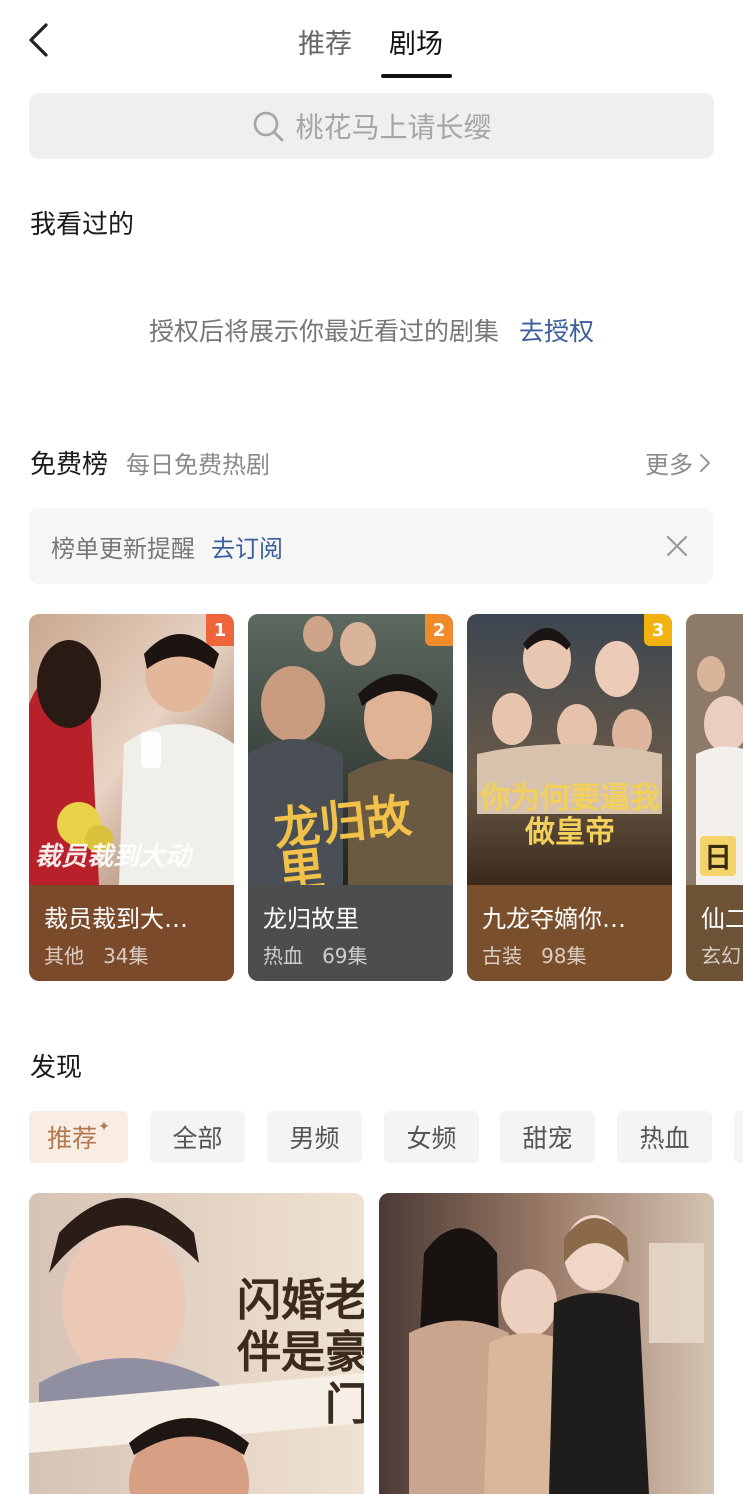 The image size is (743, 1494). I want to click on close-icon, so click(677, 546).